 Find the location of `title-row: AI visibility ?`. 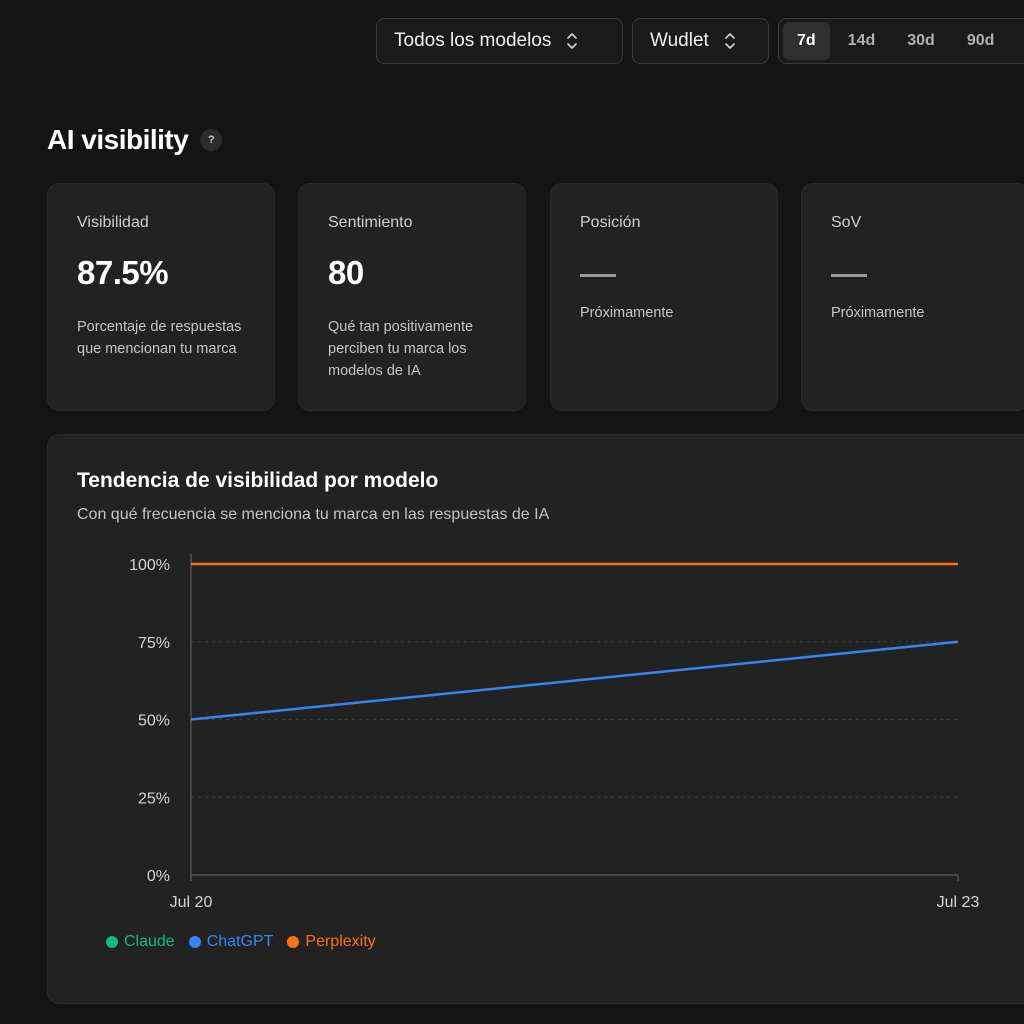

title-row: AI visibility ? is located at coordinates (135, 140).